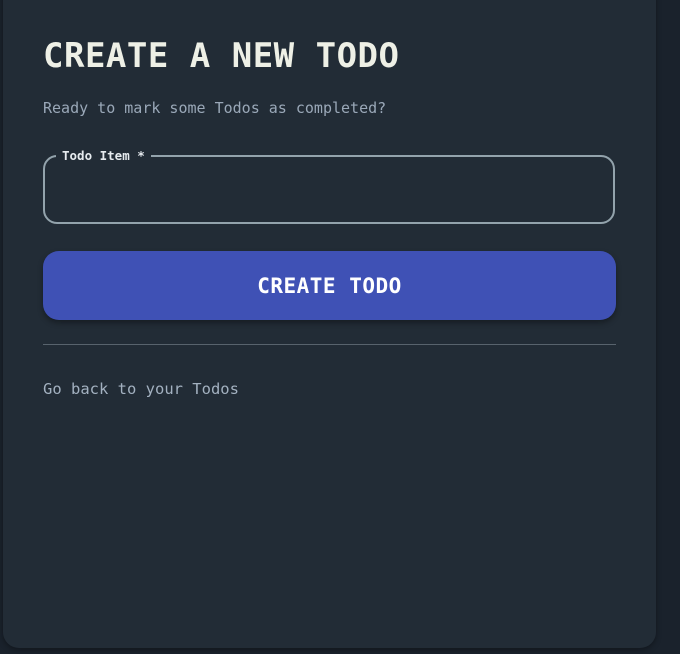 The height and width of the screenshot is (654, 680). I want to click on create-todo-button: CREATE TODO, so click(329, 285).